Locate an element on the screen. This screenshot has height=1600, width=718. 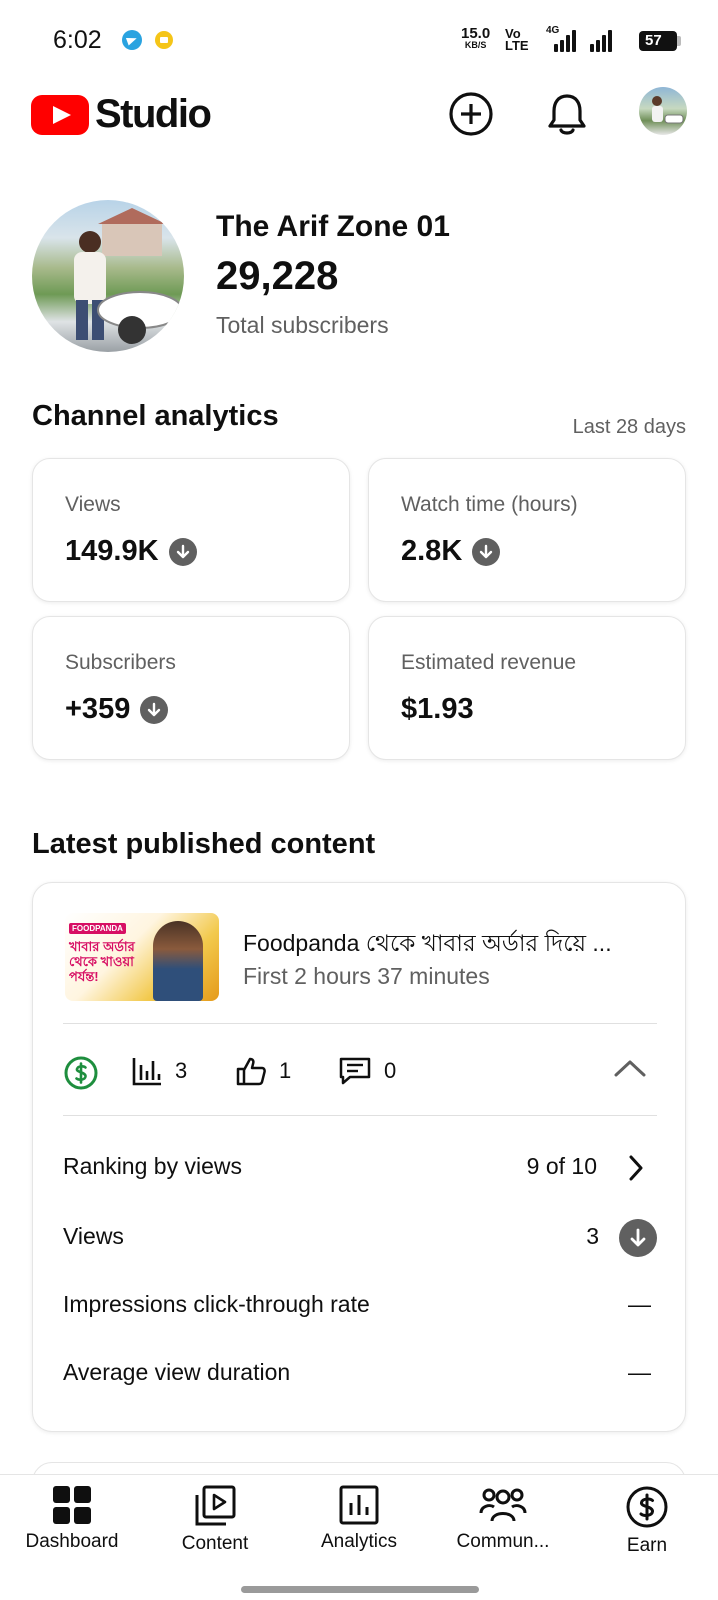
card-value-text: 149.9K is located at coordinates (112, 551).